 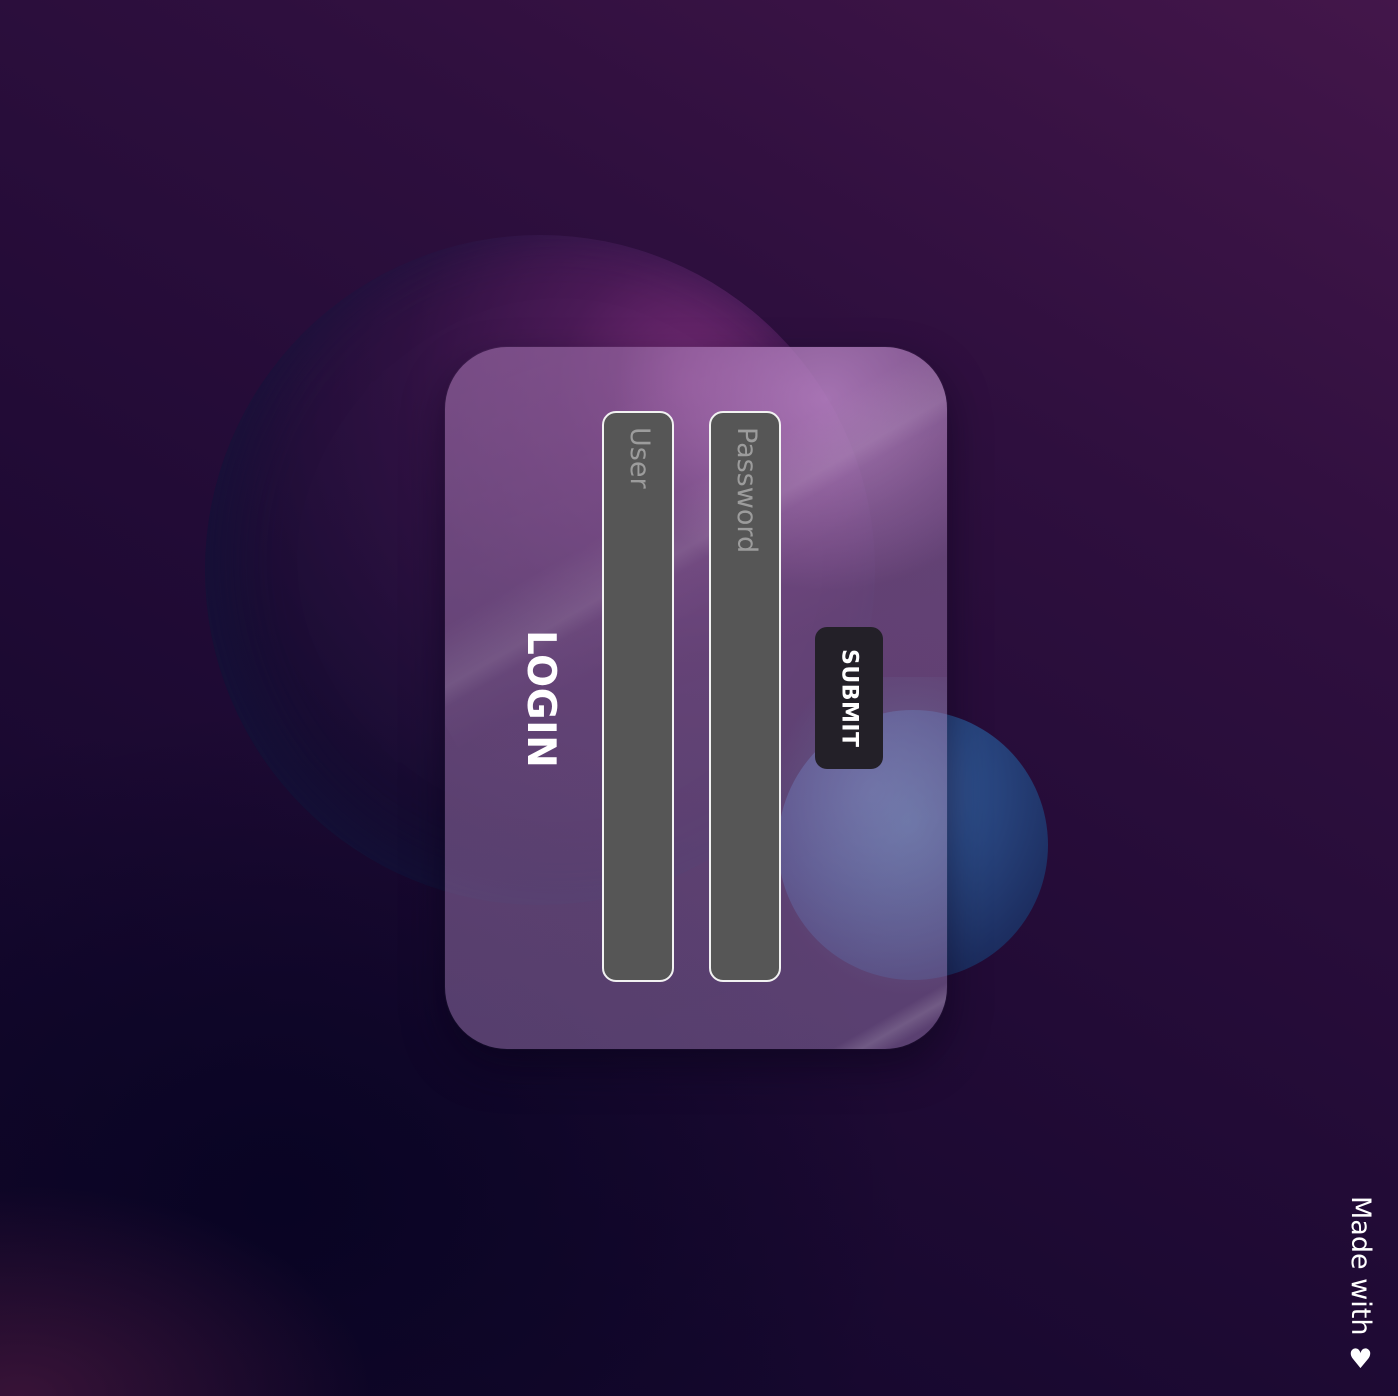 I want to click on login-title: LOGIN, so click(x=540, y=699).